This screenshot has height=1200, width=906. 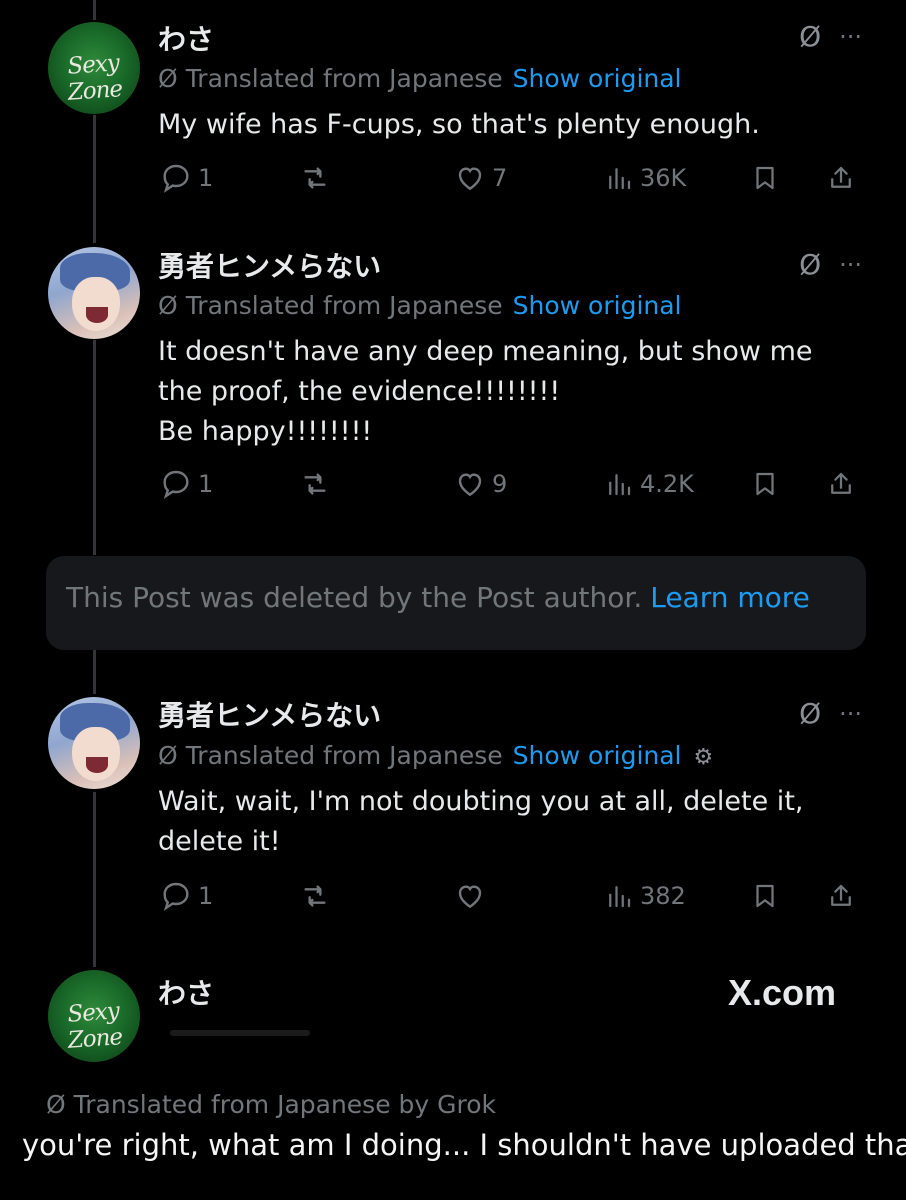 What do you see at coordinates (186, 992) in the screenshot?
I see `author-name: わさ` at bounding box center [186, 992].